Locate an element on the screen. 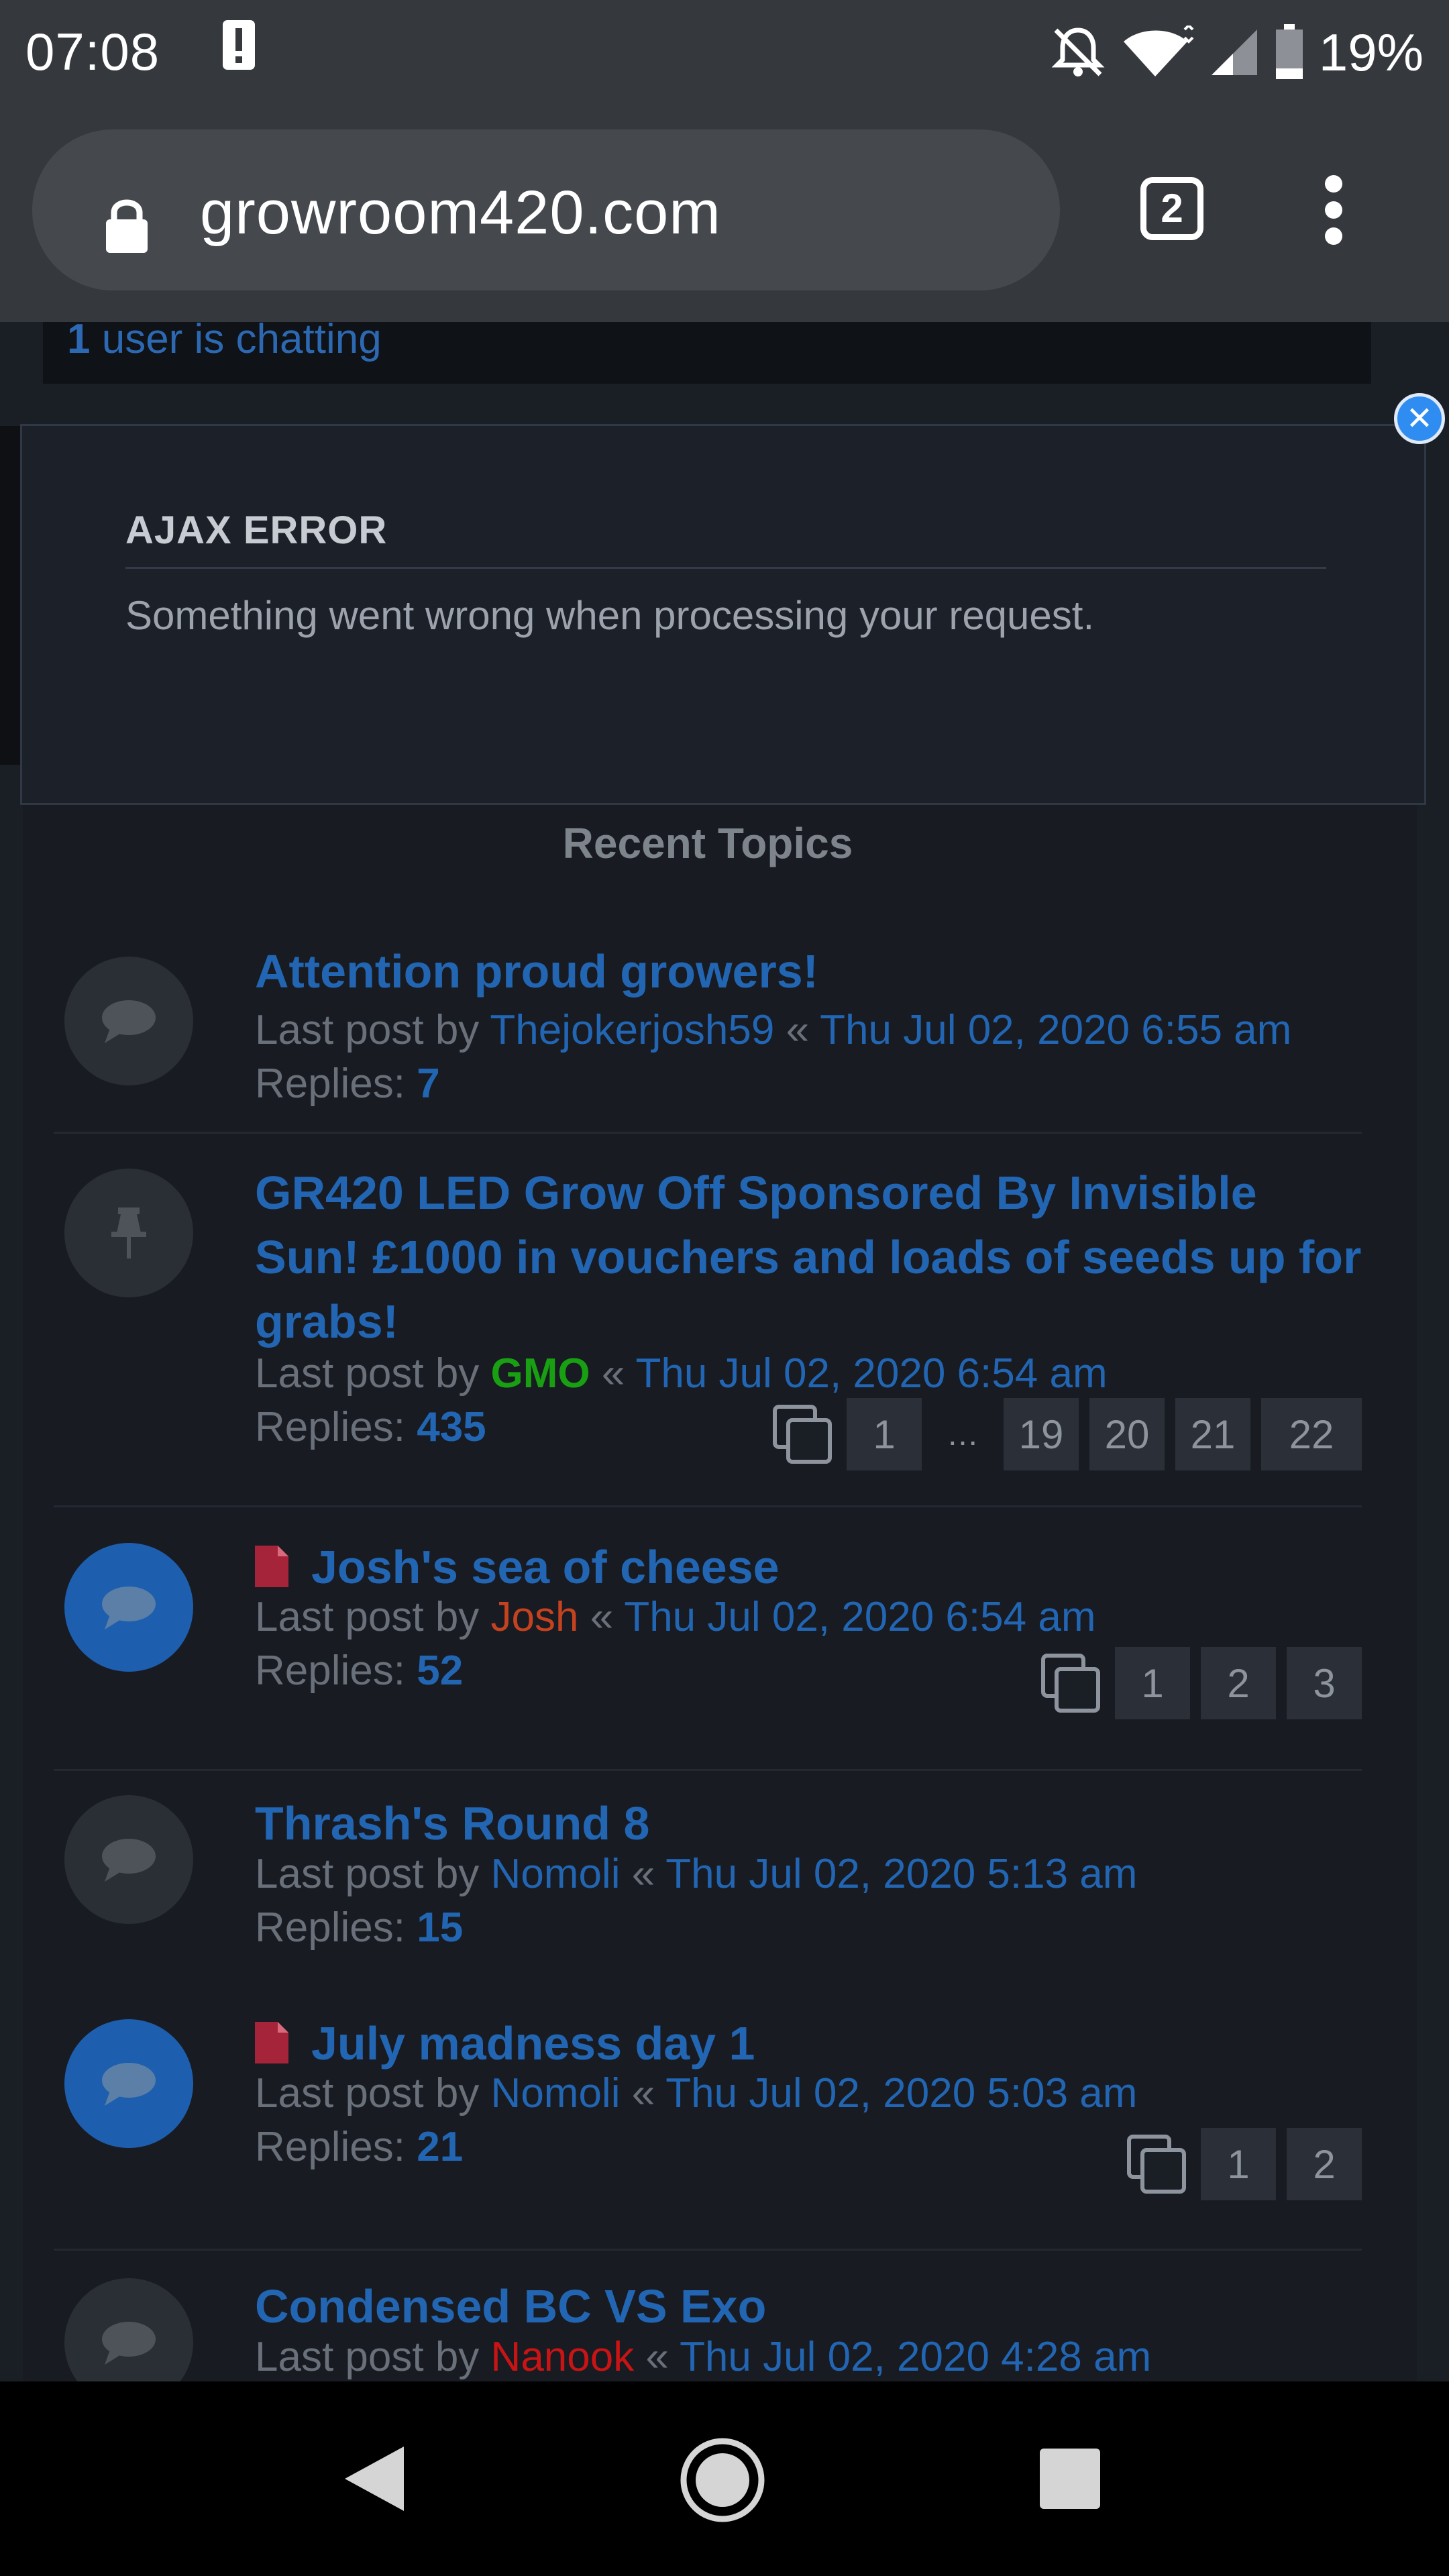 The height and width of the screenshot is (2576, 1449). replies-count: 435 is located at coordinates (451, 1427).